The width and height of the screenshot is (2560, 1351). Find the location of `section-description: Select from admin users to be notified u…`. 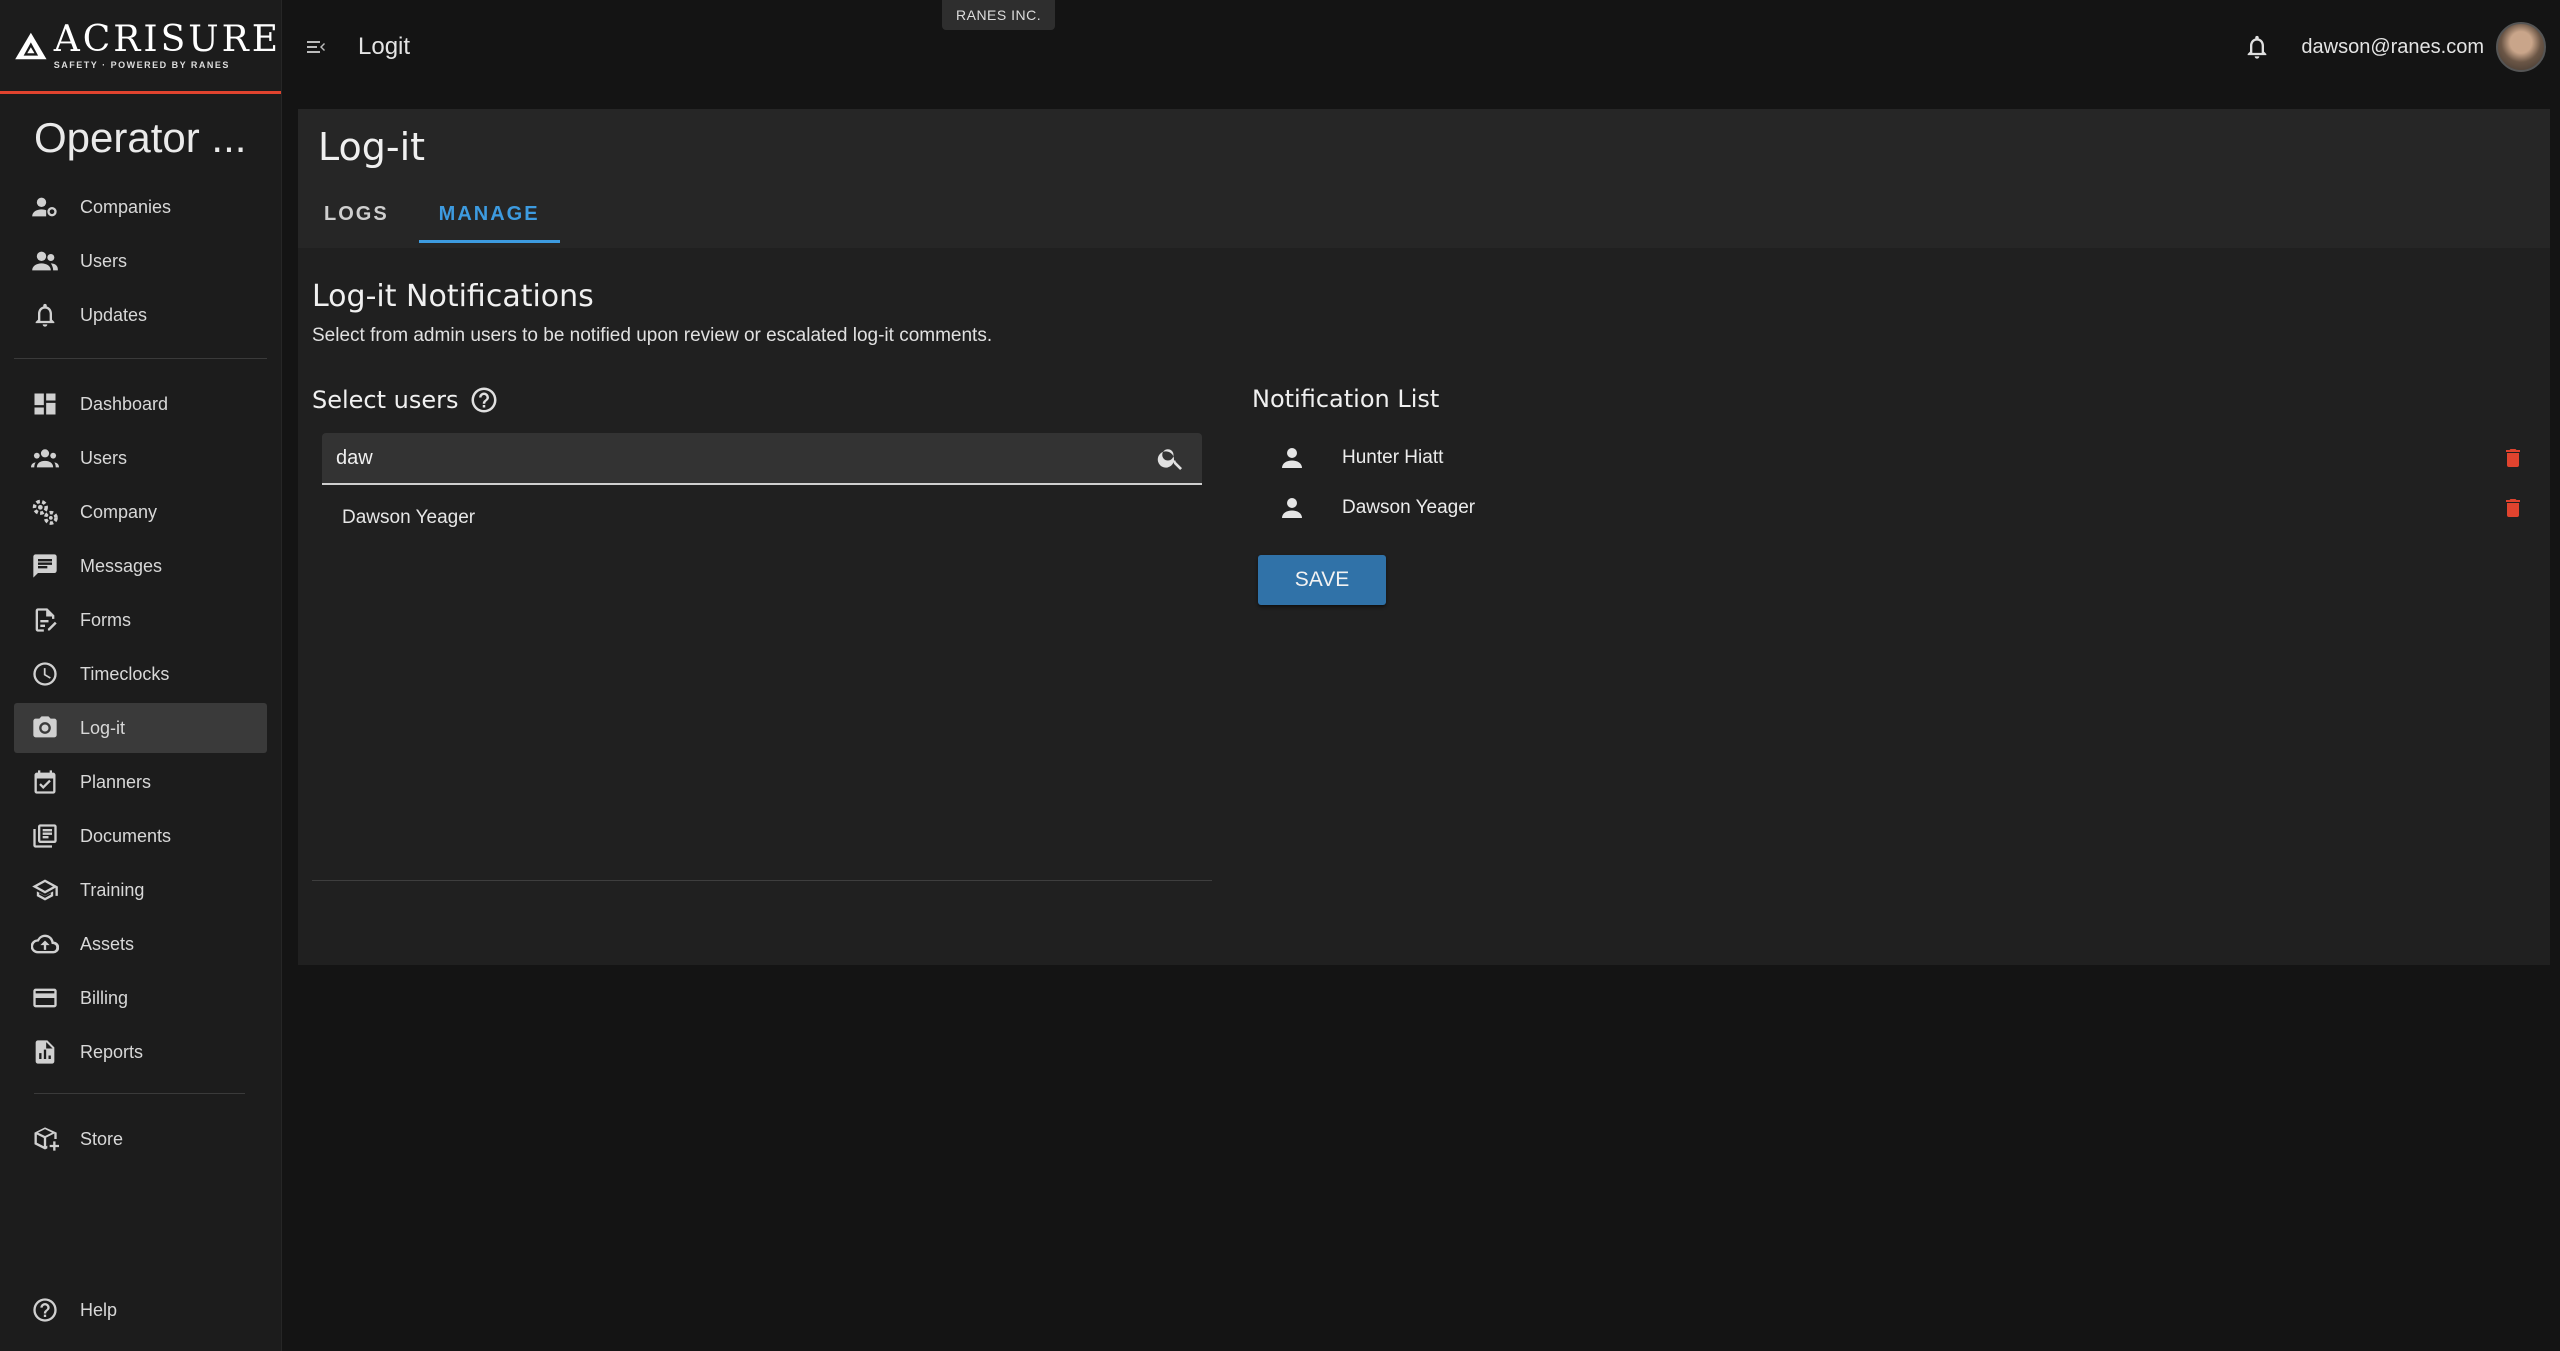

section-description: Select from admin users to be notified u… is located at coordinates (652, 335).